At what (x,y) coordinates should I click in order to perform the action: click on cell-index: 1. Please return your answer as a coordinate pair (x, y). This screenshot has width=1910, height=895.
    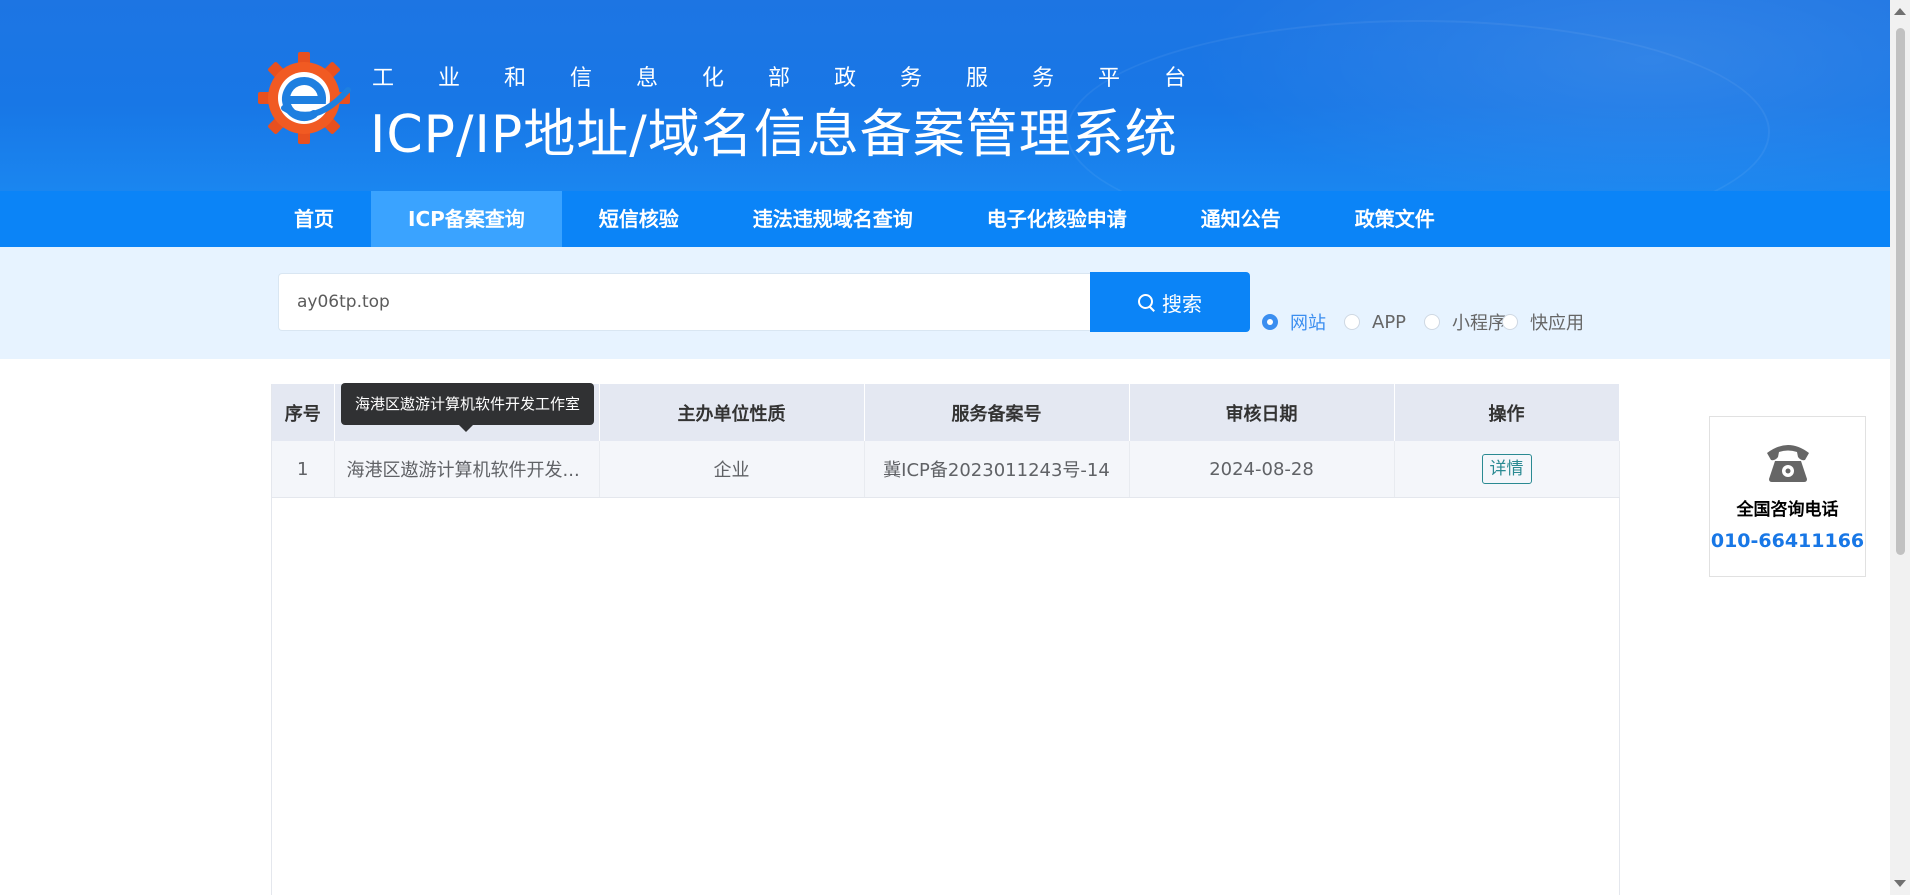
    Looking at the image, I should click on (303, 469).